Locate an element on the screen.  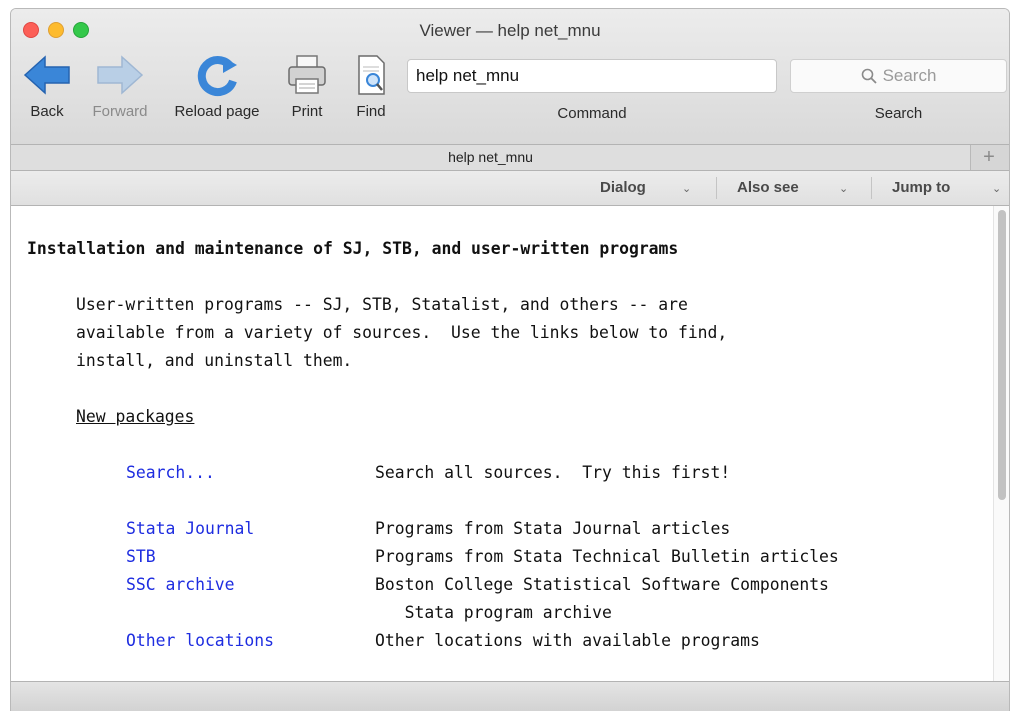
back-button: Back is located at coordinates (47, 86).